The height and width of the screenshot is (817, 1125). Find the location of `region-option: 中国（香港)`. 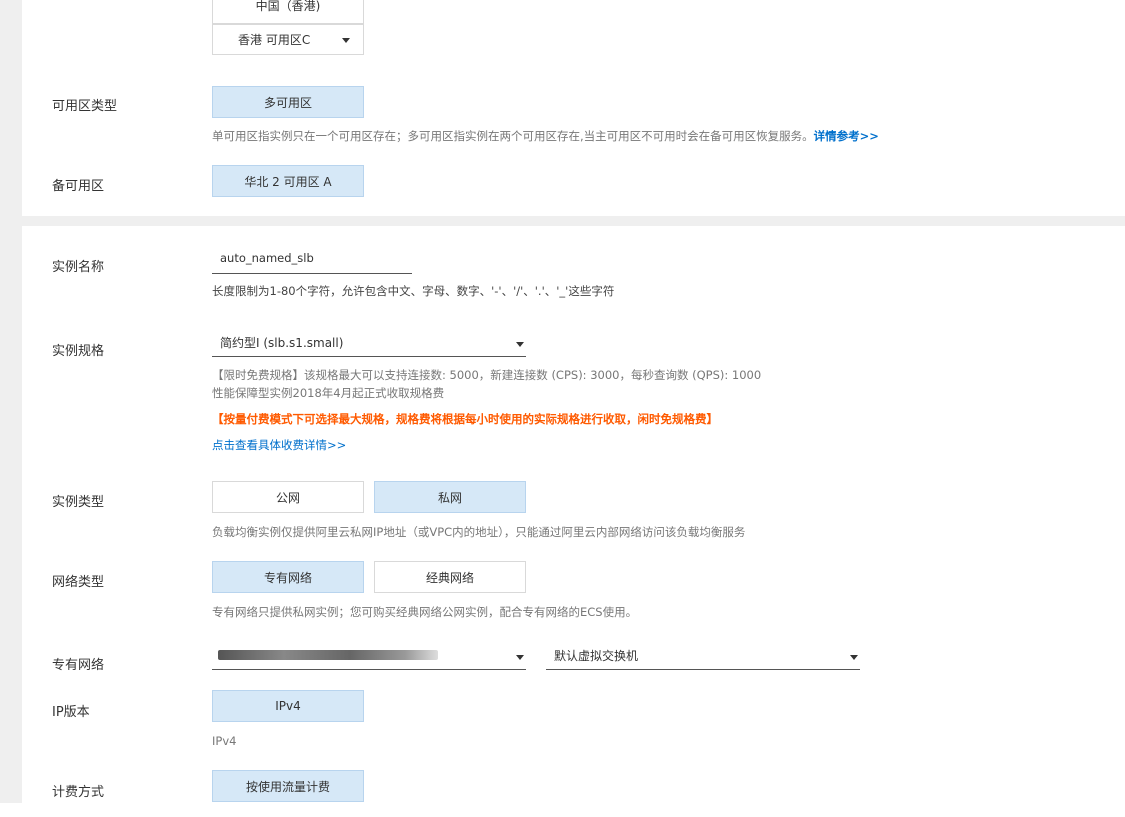

region-option: 中国（香港) is located at coordinates (288, 12).